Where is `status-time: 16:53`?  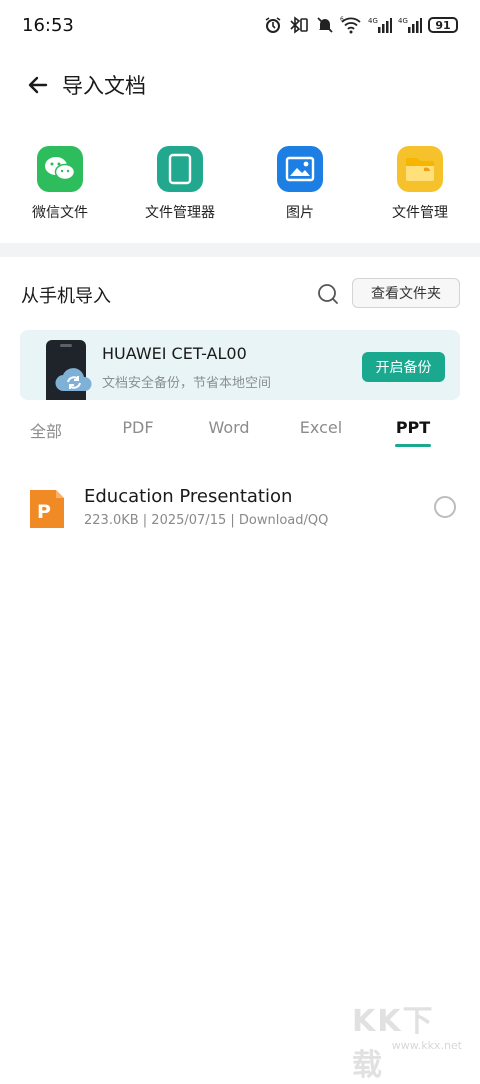
status-time: 16:53 is located at coordinates (48, 25).